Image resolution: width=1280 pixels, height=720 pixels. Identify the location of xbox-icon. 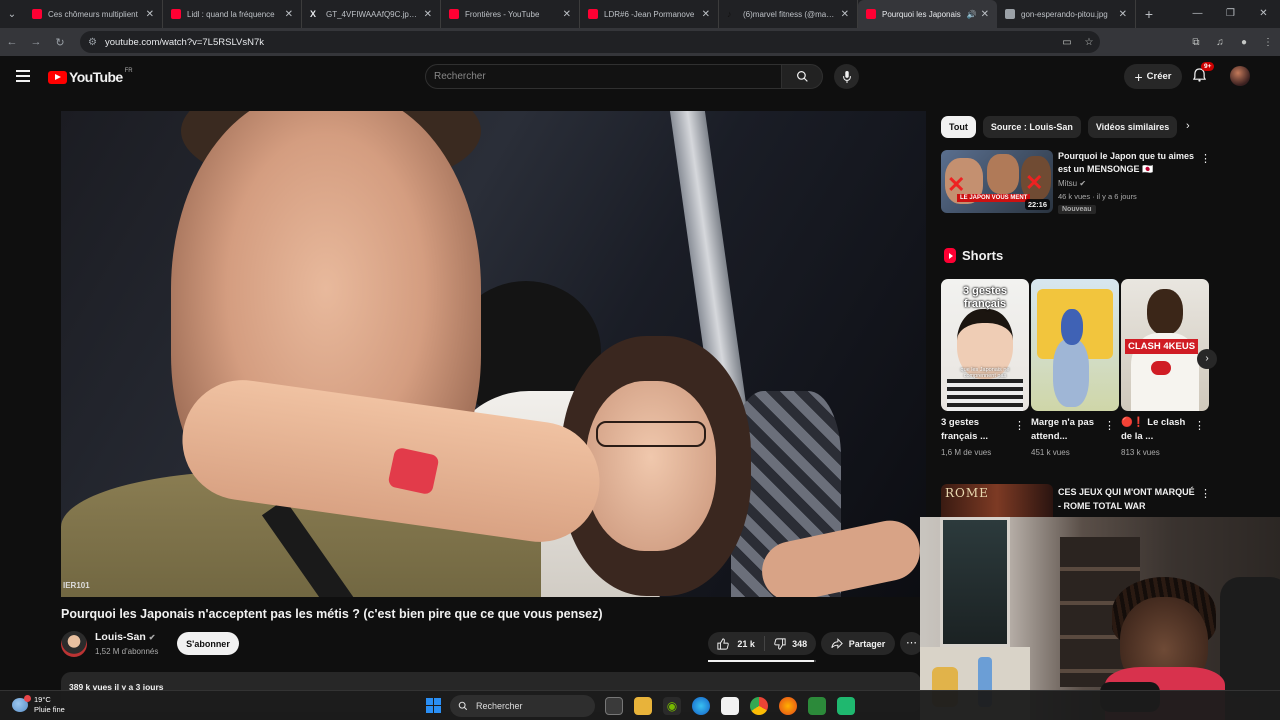
(817, 706).